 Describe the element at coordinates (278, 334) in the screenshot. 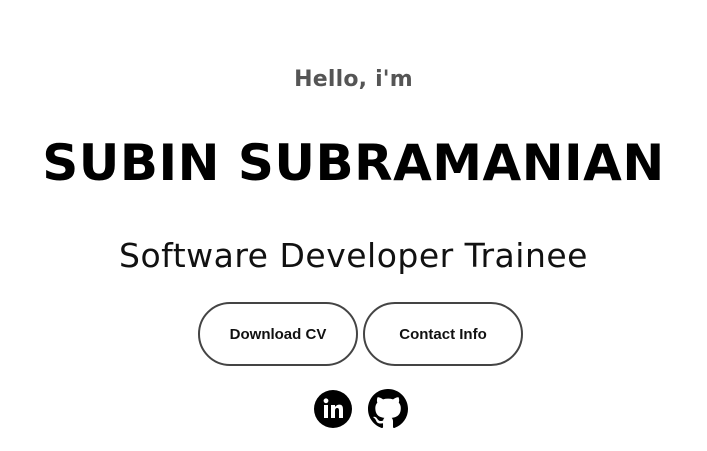

I see `download-cv-button: Download CV` at that location.